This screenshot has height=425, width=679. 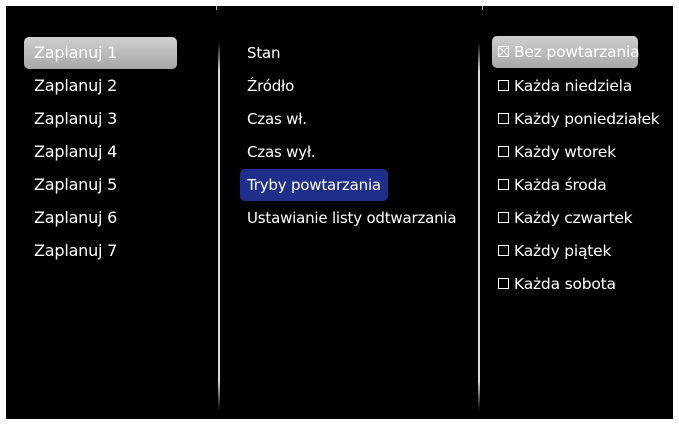 I want to click on schedule-item-7: Zaplanuj 7, so click(x=100, y=251).